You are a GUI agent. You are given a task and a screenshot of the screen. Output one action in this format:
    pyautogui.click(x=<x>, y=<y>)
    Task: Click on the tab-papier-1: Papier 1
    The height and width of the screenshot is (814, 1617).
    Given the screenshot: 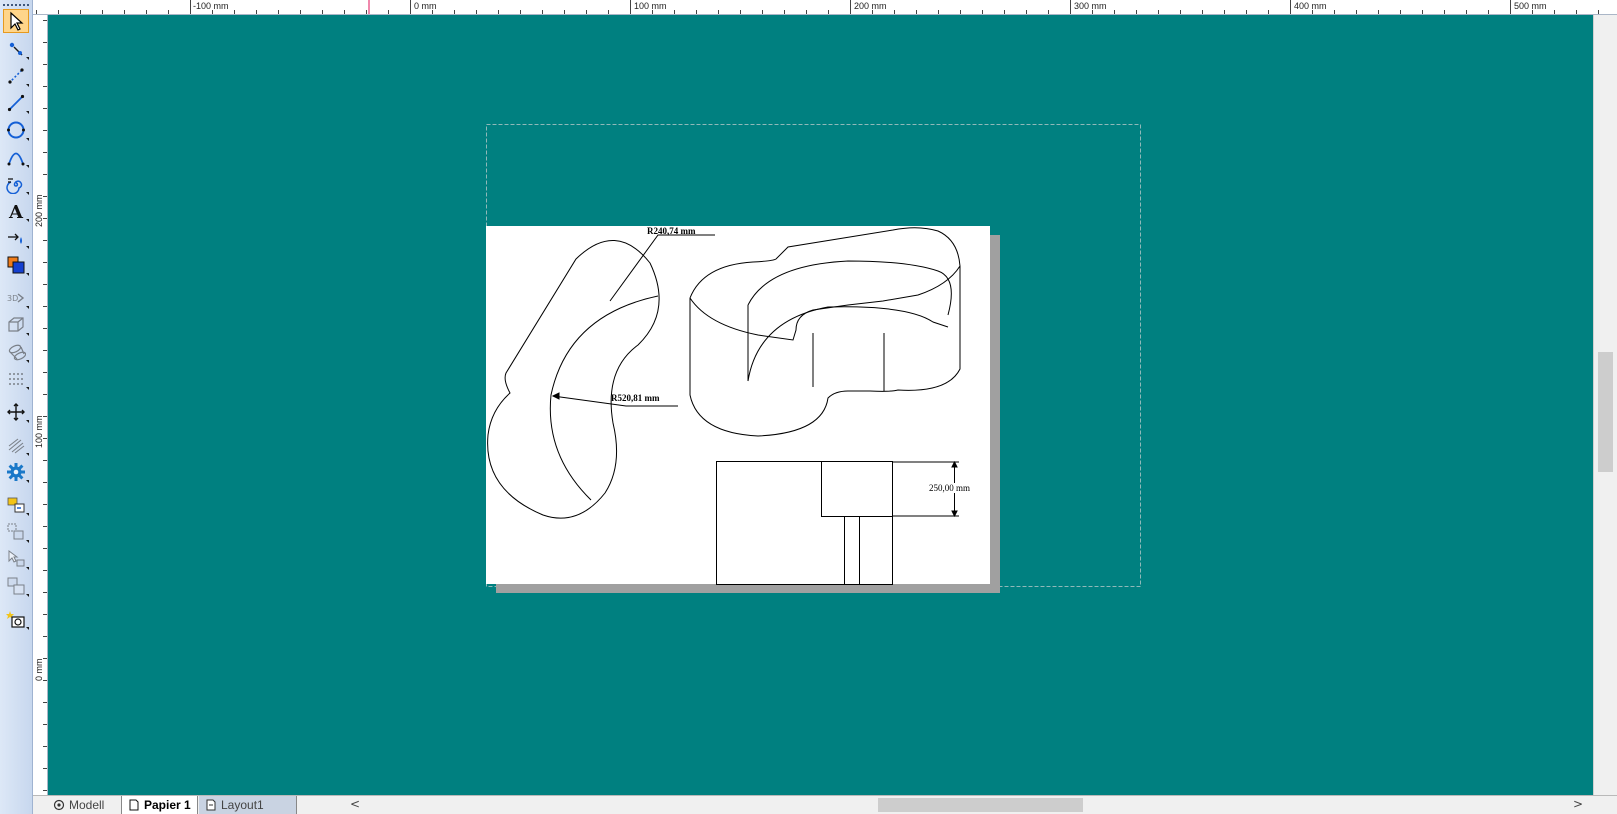 What is the action you would take?
    pyautogui.click(x=160, y=805)
    